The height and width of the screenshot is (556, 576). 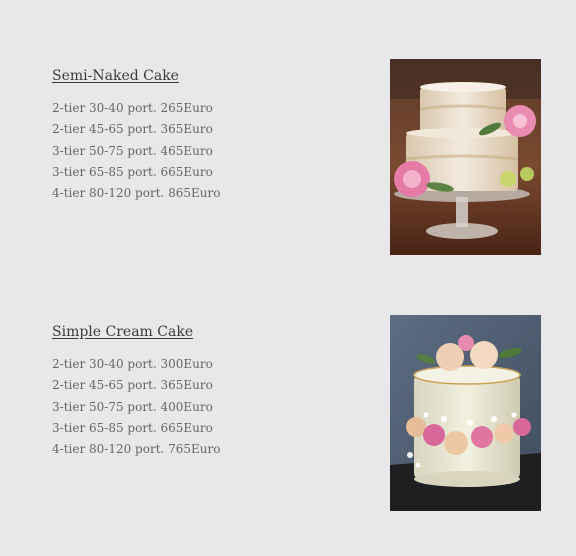 What do you see at coordinates (136, 193) in the screenshot?
I see `price-item: 4-tier 80-120 port. 865Euro` at bounding box center [136, 193].